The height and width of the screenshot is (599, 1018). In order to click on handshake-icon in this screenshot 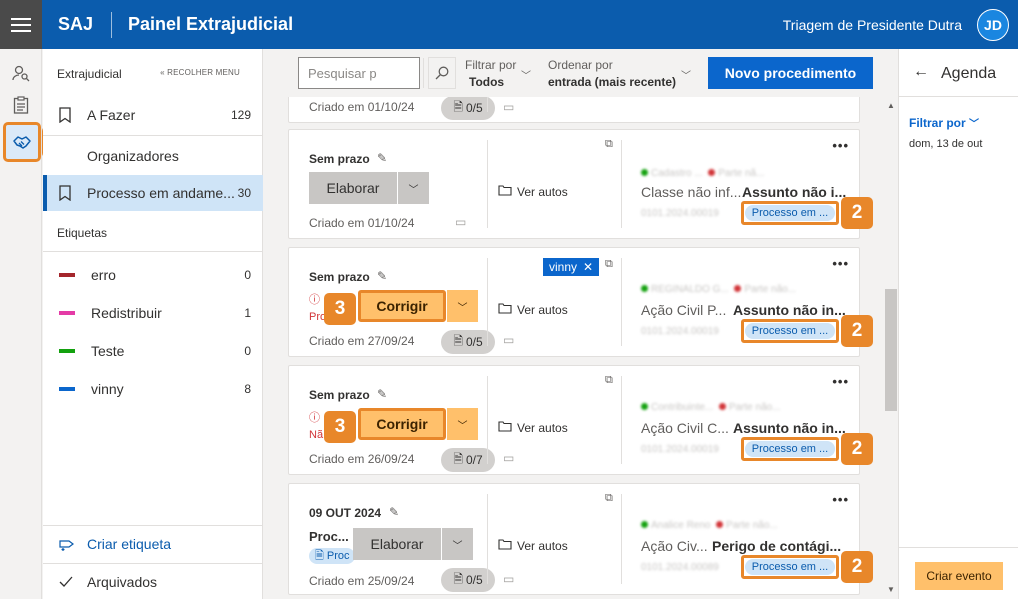, I will do `click(22, 142)`.